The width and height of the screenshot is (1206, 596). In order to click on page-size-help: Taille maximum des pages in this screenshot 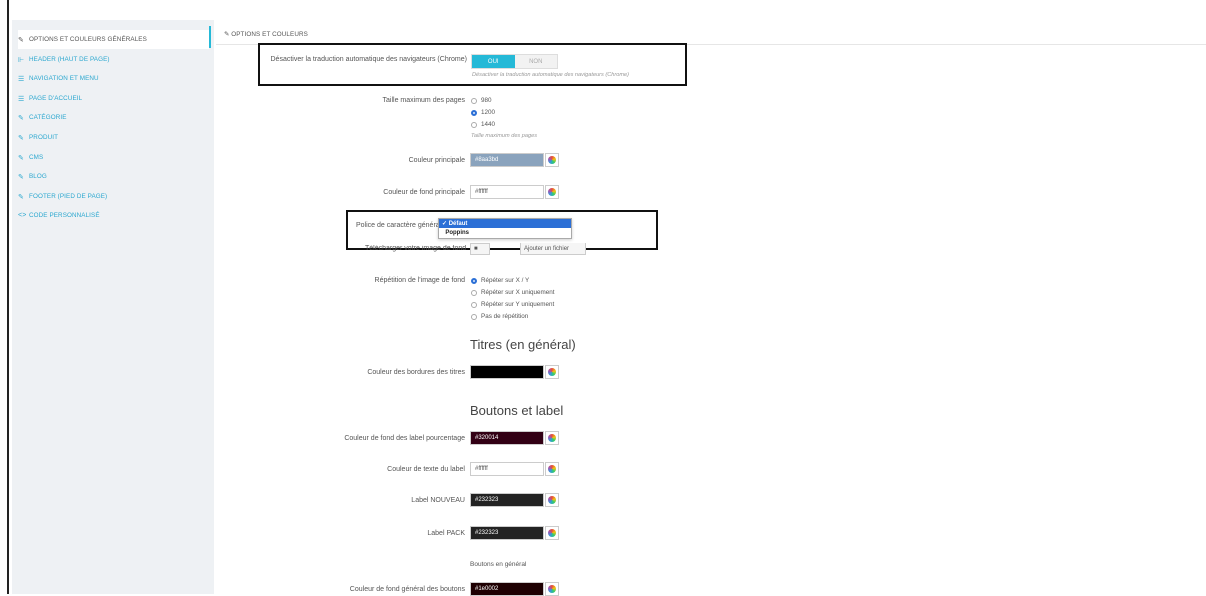, I will do `click(504, 136)`.